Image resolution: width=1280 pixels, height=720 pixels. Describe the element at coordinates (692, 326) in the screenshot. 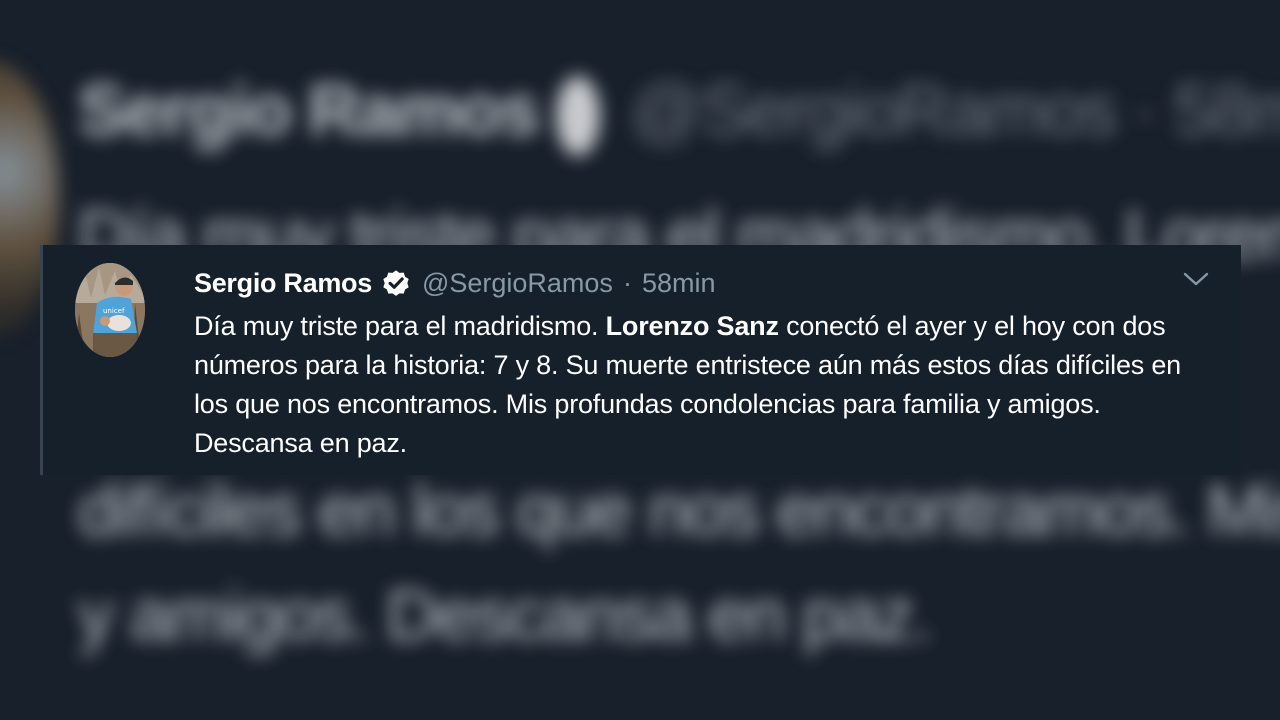

I see `mentioned-name: Lorenzo Sanz` at that location.